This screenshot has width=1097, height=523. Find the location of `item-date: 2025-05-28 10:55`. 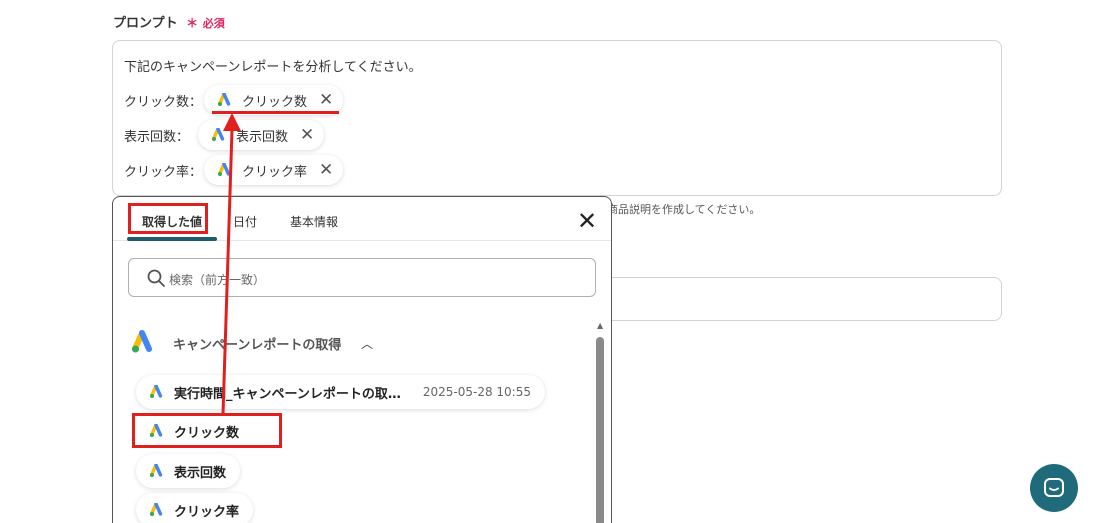

item-date: 2025-05-28 10:55 is located at coordinates (476, 392).